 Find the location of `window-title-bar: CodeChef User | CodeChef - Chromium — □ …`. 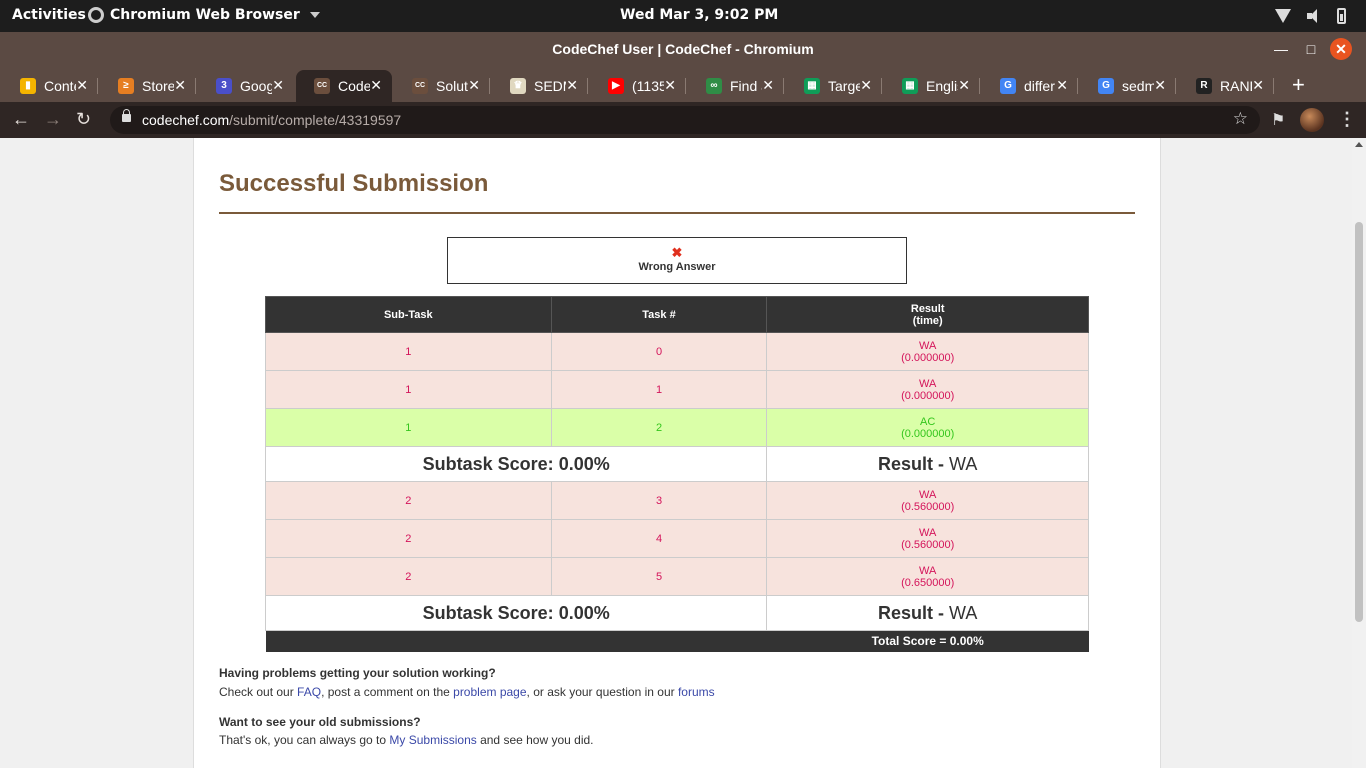

window-title-bar: CodeChef User | CodeChef - Chromium — □ … is located at coordinates (683, 49).